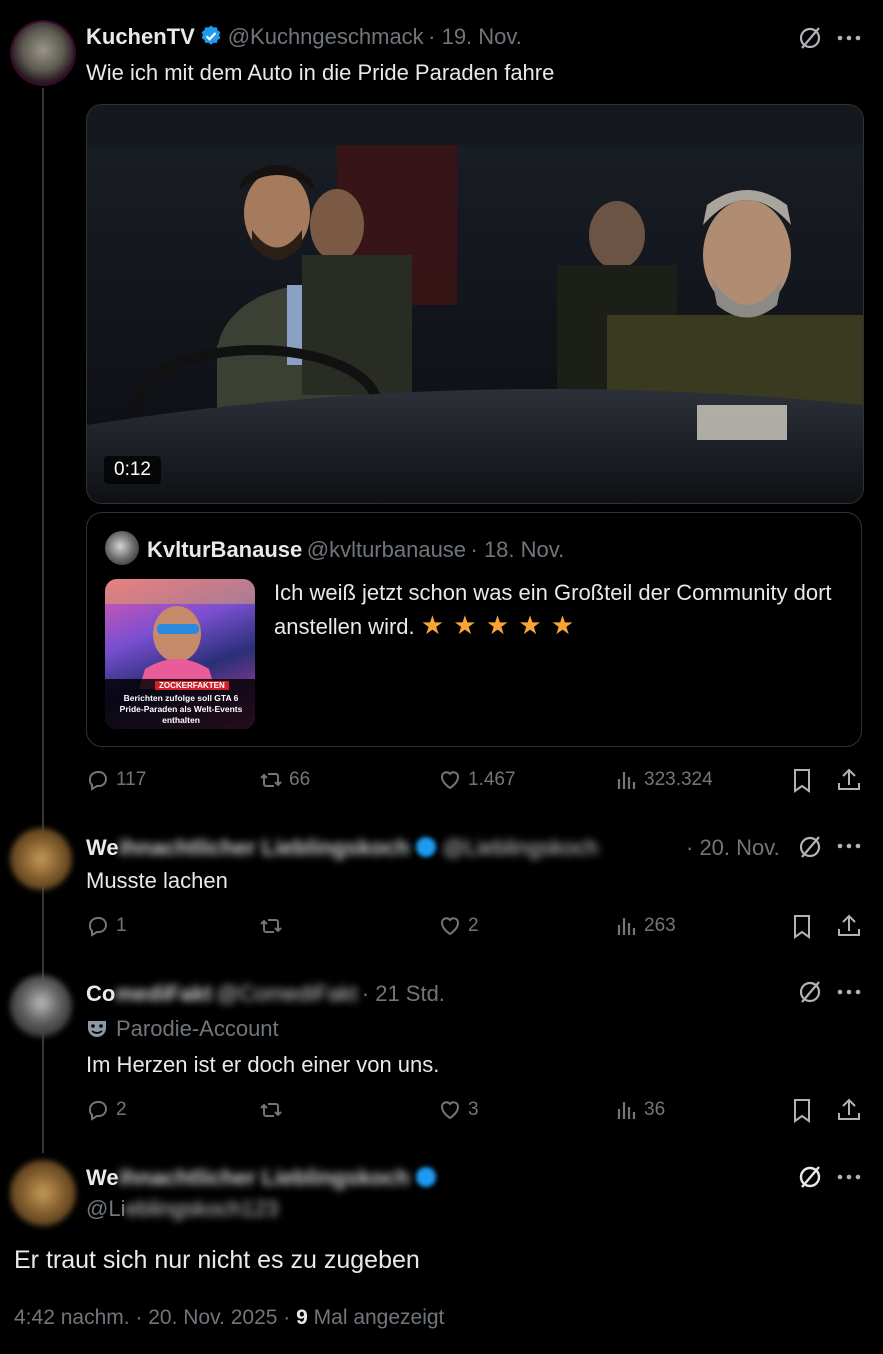 The width and height of the screenshot is (883, 1354). Describe the element at coordinates (520, 847) in the screenshot. I see `reply1-handle-redacted: @Lieblingskoch` at that location.